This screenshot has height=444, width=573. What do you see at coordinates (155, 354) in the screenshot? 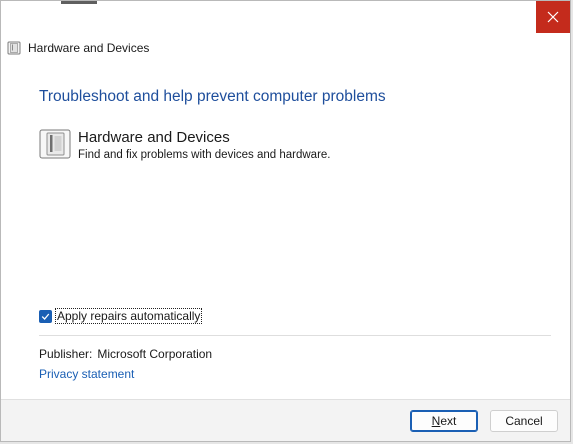
I see `publisher-value: Microsoft Corporation` at bounding box center [155, 354].